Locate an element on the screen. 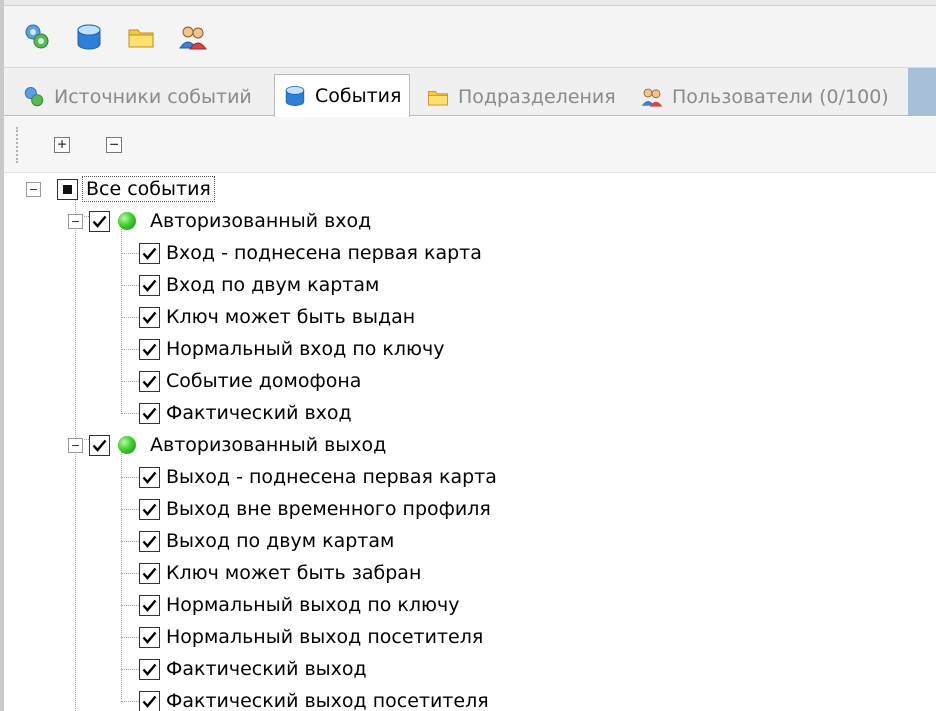  tree-item-row: Фактический выход посетителя is located at coordinates (315, 698).